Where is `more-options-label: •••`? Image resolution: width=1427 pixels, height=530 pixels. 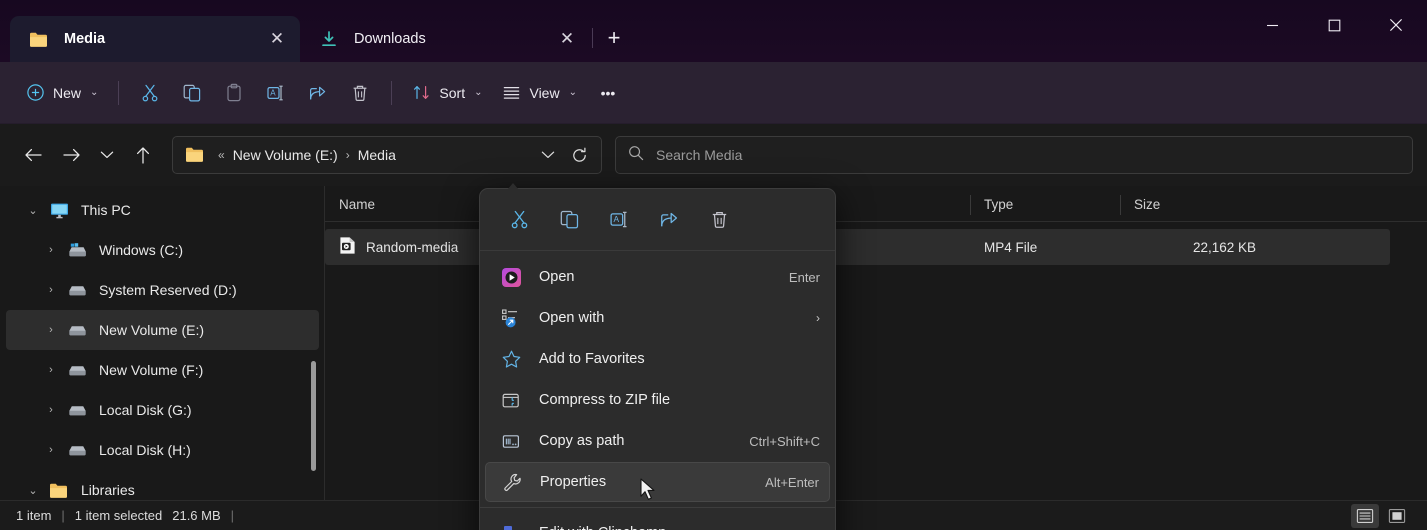
more-options-label: ••• is located at coordinates (608, 92).